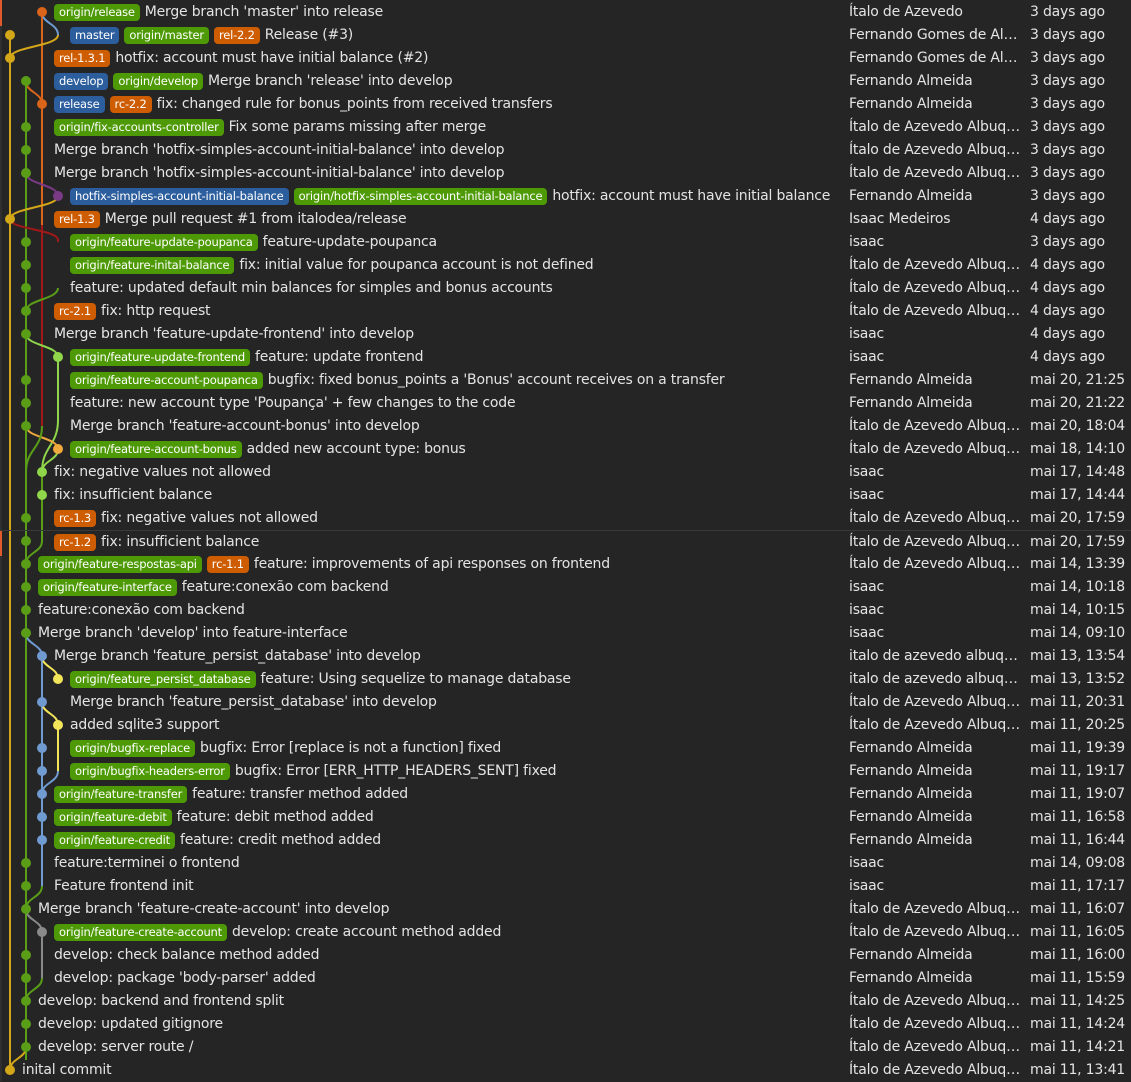 The height and width of the screenshot is (1082, 1131). I want to click on tag-badge: rc-2.1, so click(75, 311).